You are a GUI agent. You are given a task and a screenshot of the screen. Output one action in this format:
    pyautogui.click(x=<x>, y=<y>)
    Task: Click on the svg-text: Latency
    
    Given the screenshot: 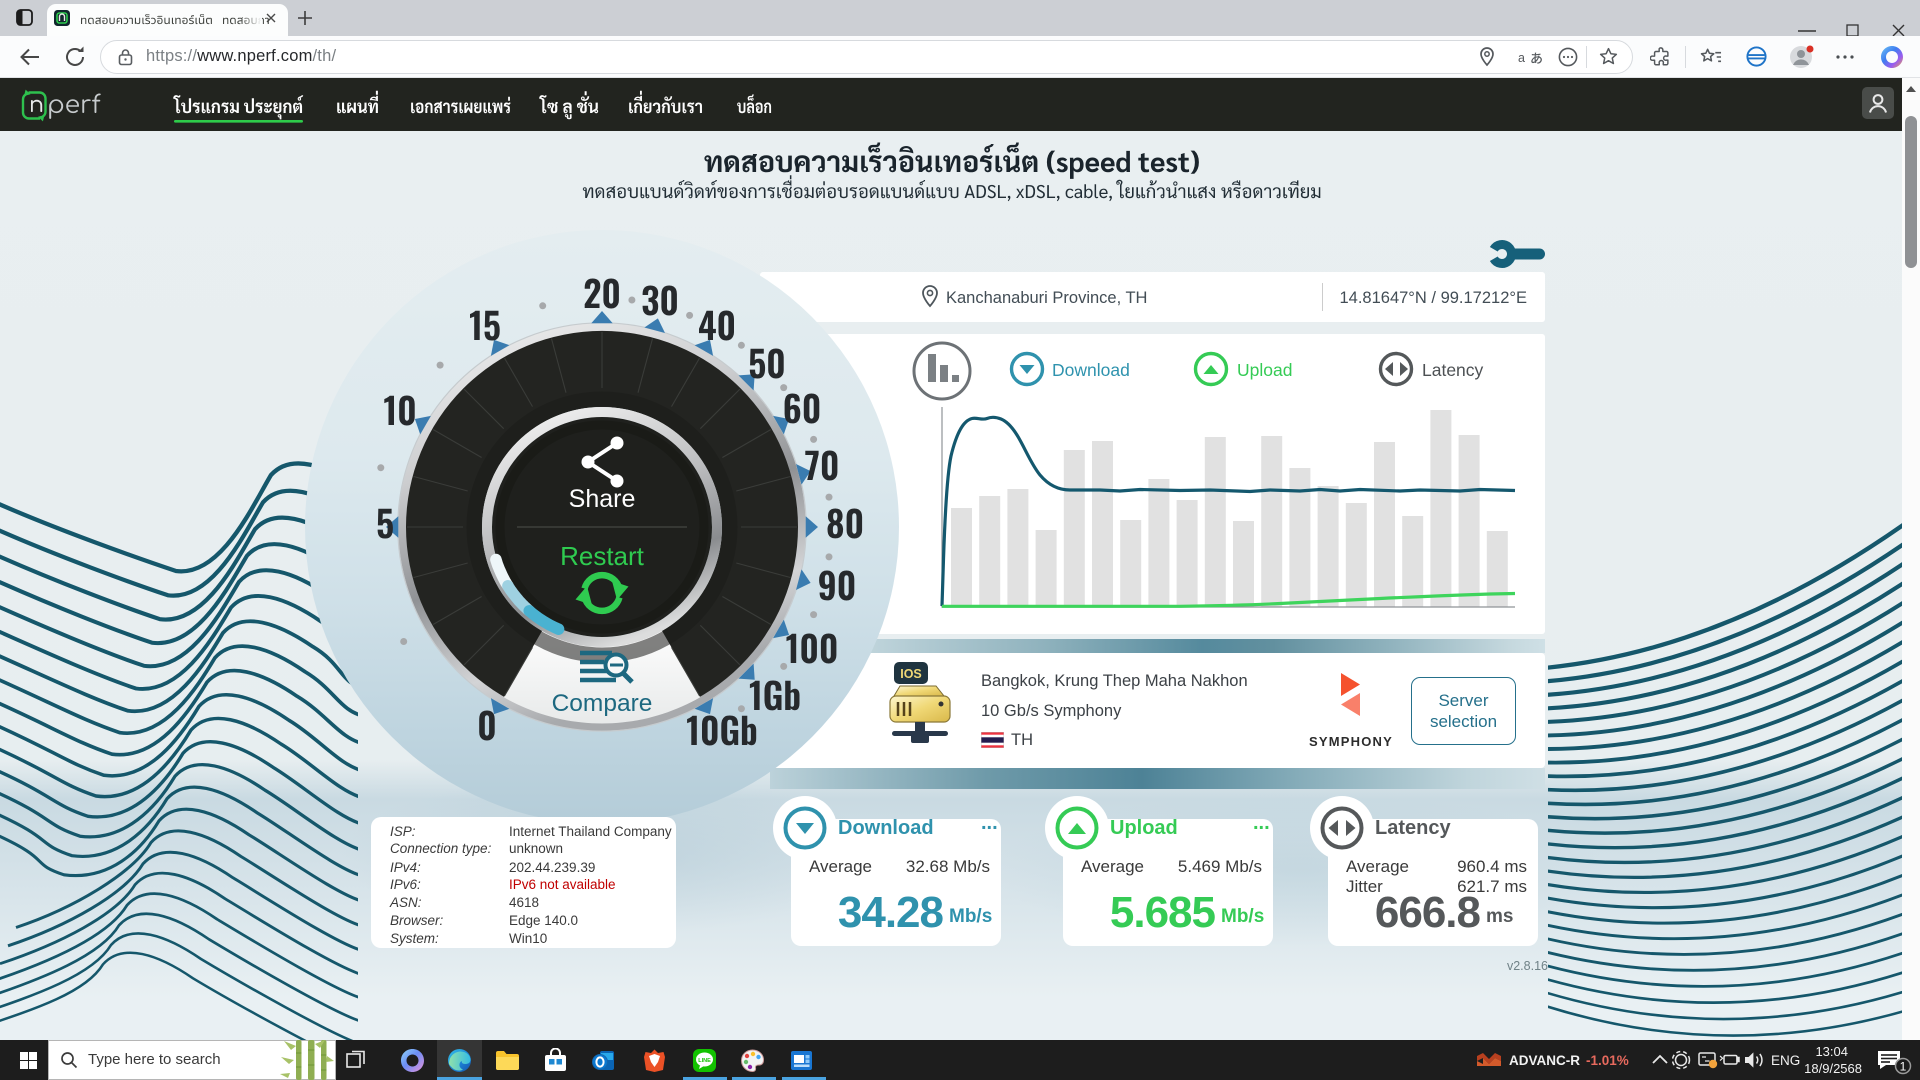 What is the action you would take?
    pyautogui.click(x=1453, y=370)
    